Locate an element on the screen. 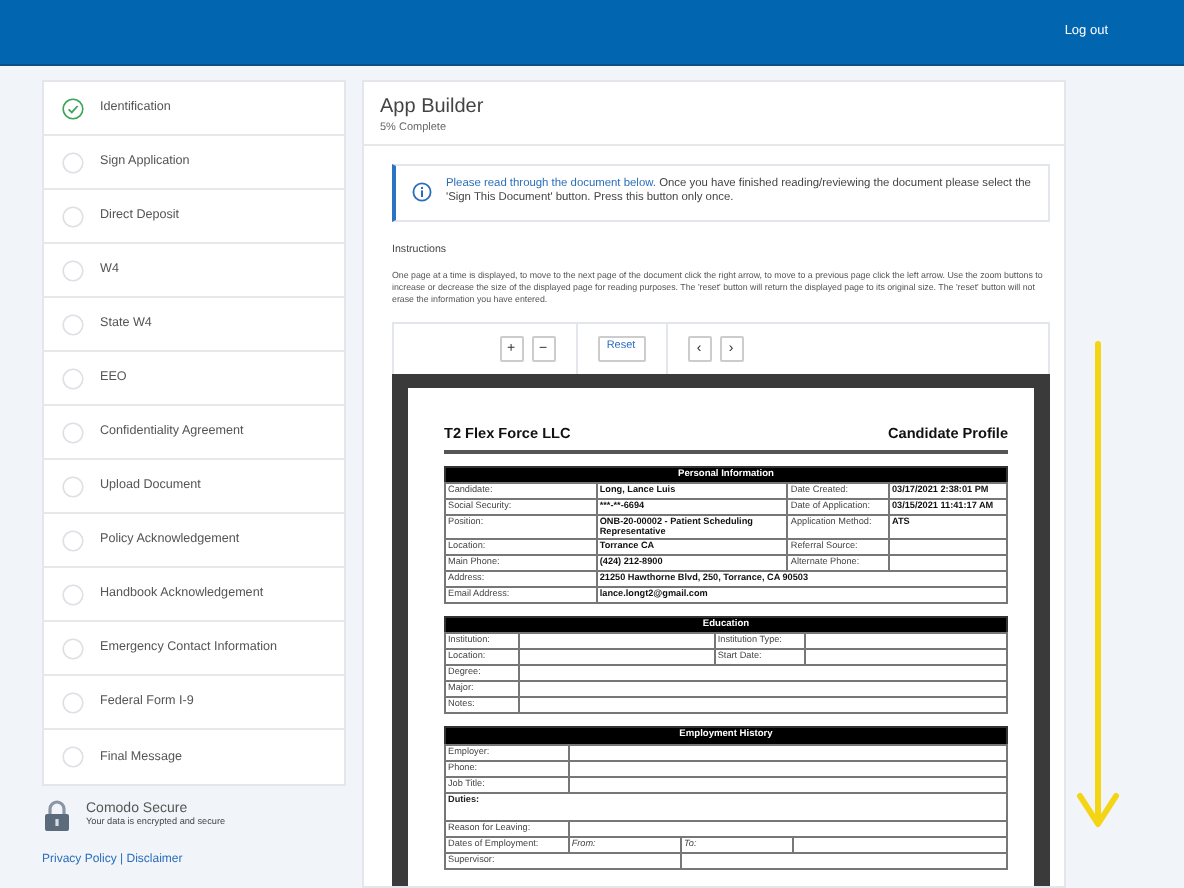 This screenshot has width=1184, height=888. info-icon is located at coordinates (422, 192).